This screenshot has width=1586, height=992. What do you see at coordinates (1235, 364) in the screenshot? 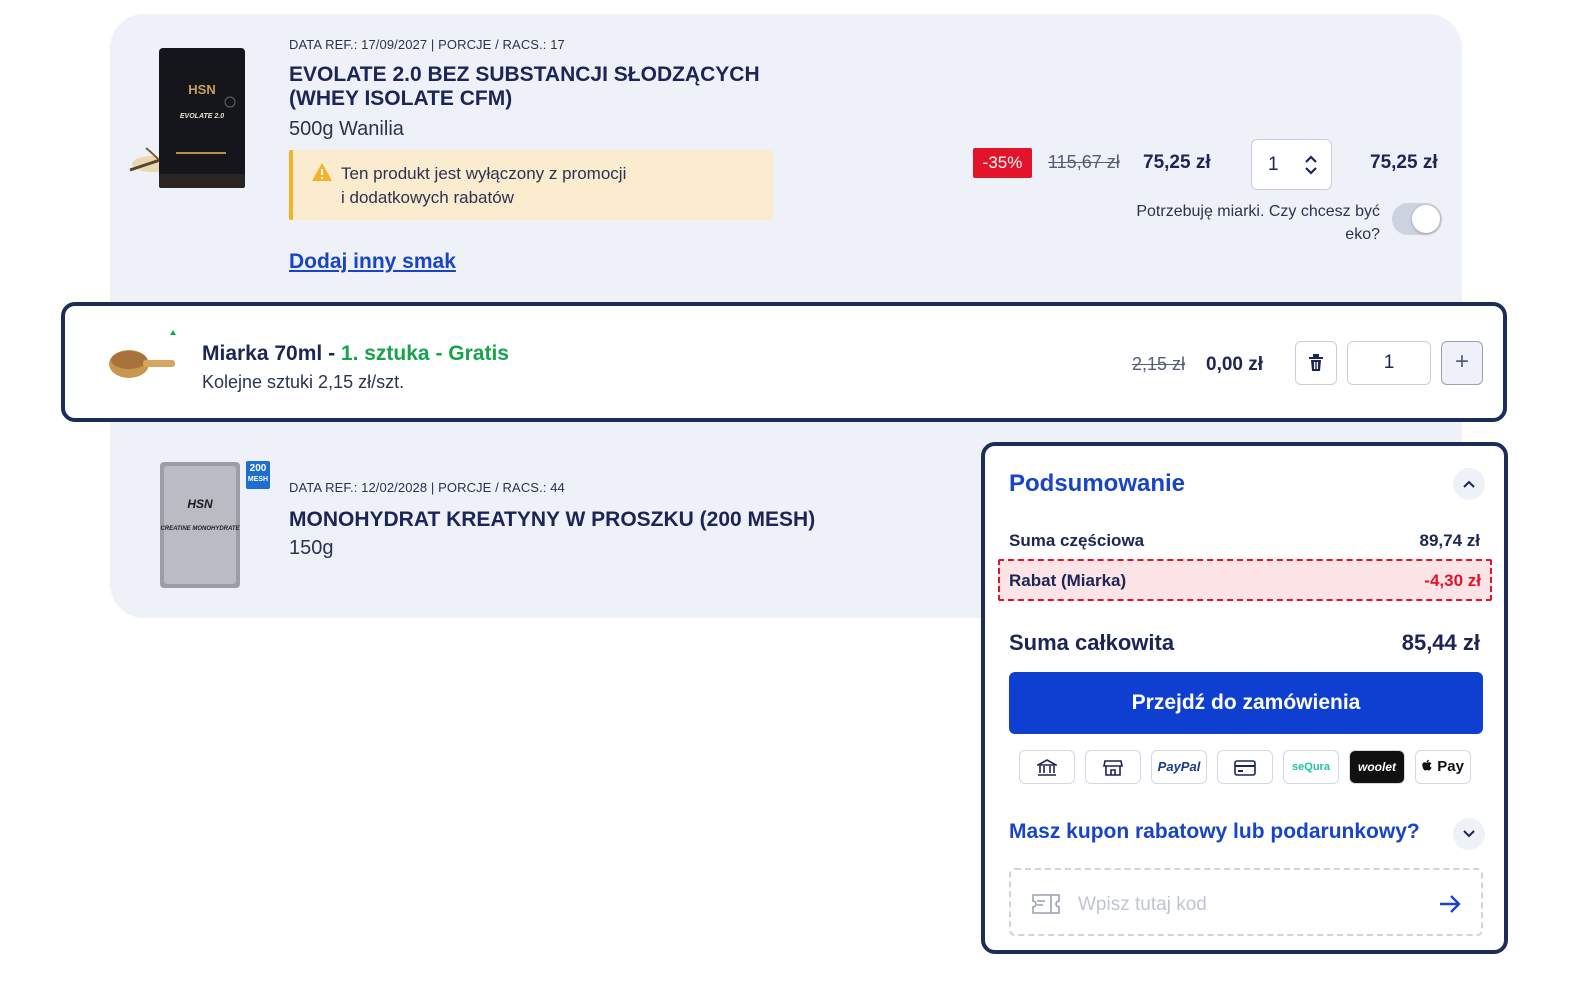
I see `scoop-price: 0,00 zł` at bounding box center [1235, 364].